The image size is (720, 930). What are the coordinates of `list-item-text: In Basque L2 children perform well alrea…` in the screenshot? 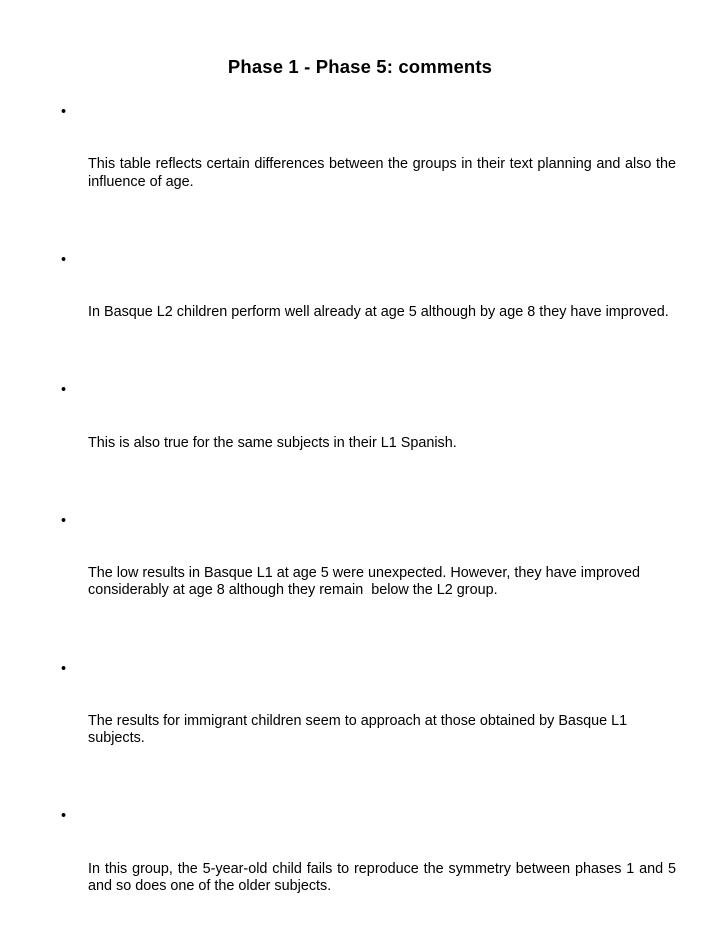 It's located at (378, 312).